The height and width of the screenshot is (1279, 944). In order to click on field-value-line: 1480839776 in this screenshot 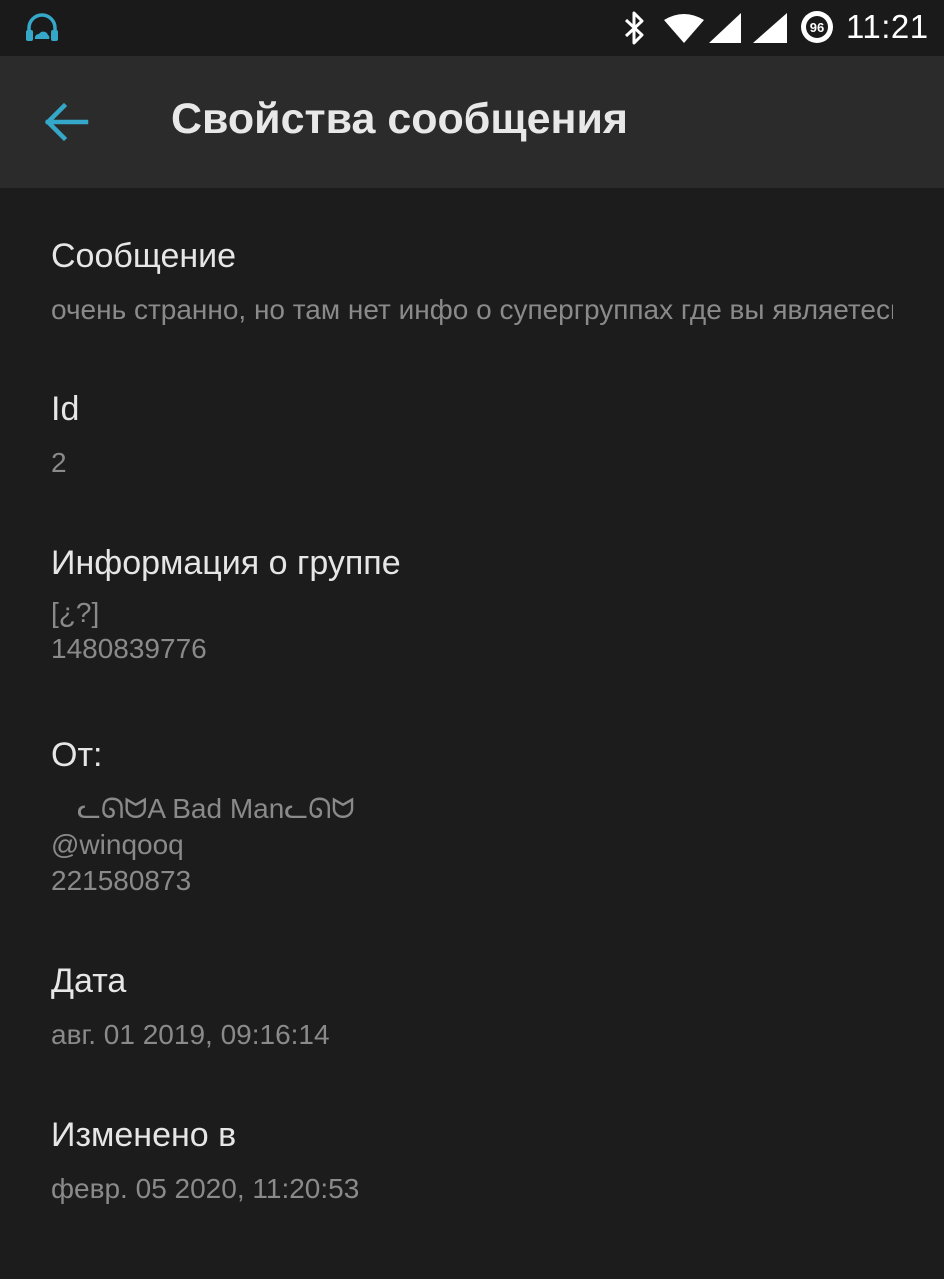, I will do `click(129, 648)`.